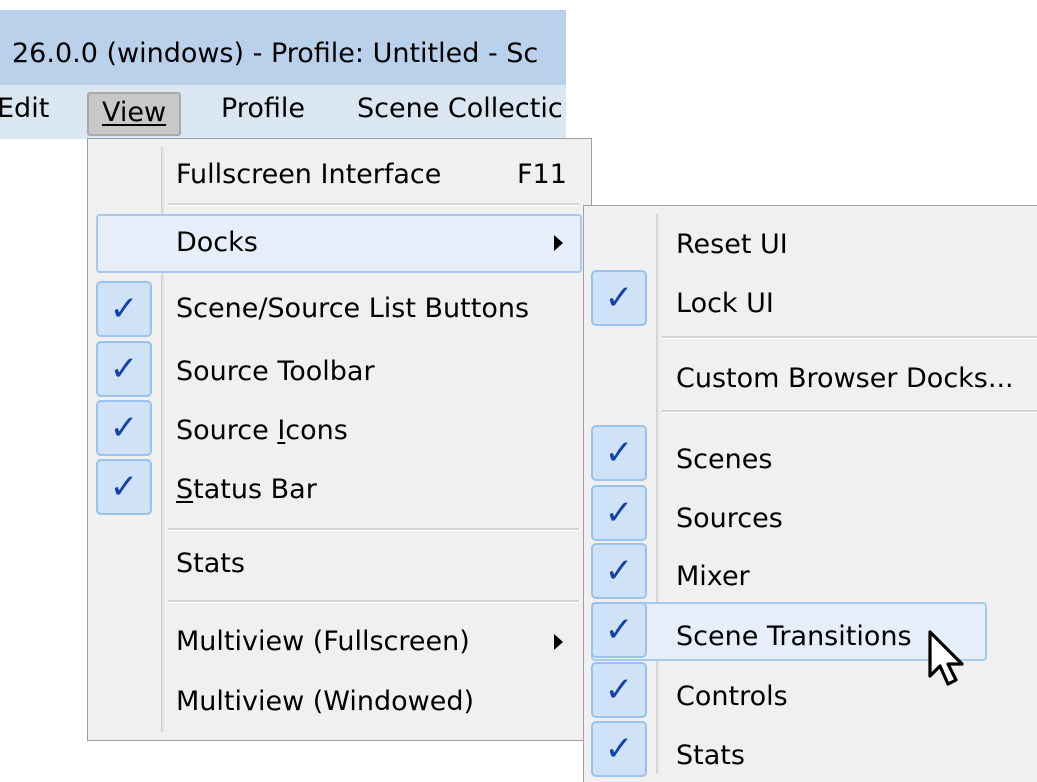 The height and width of the screenshot is (782, 1037). Describe the element at coordinates (729, 519) in the screenshot. I see `menu-item-sources: Sources` at that location.